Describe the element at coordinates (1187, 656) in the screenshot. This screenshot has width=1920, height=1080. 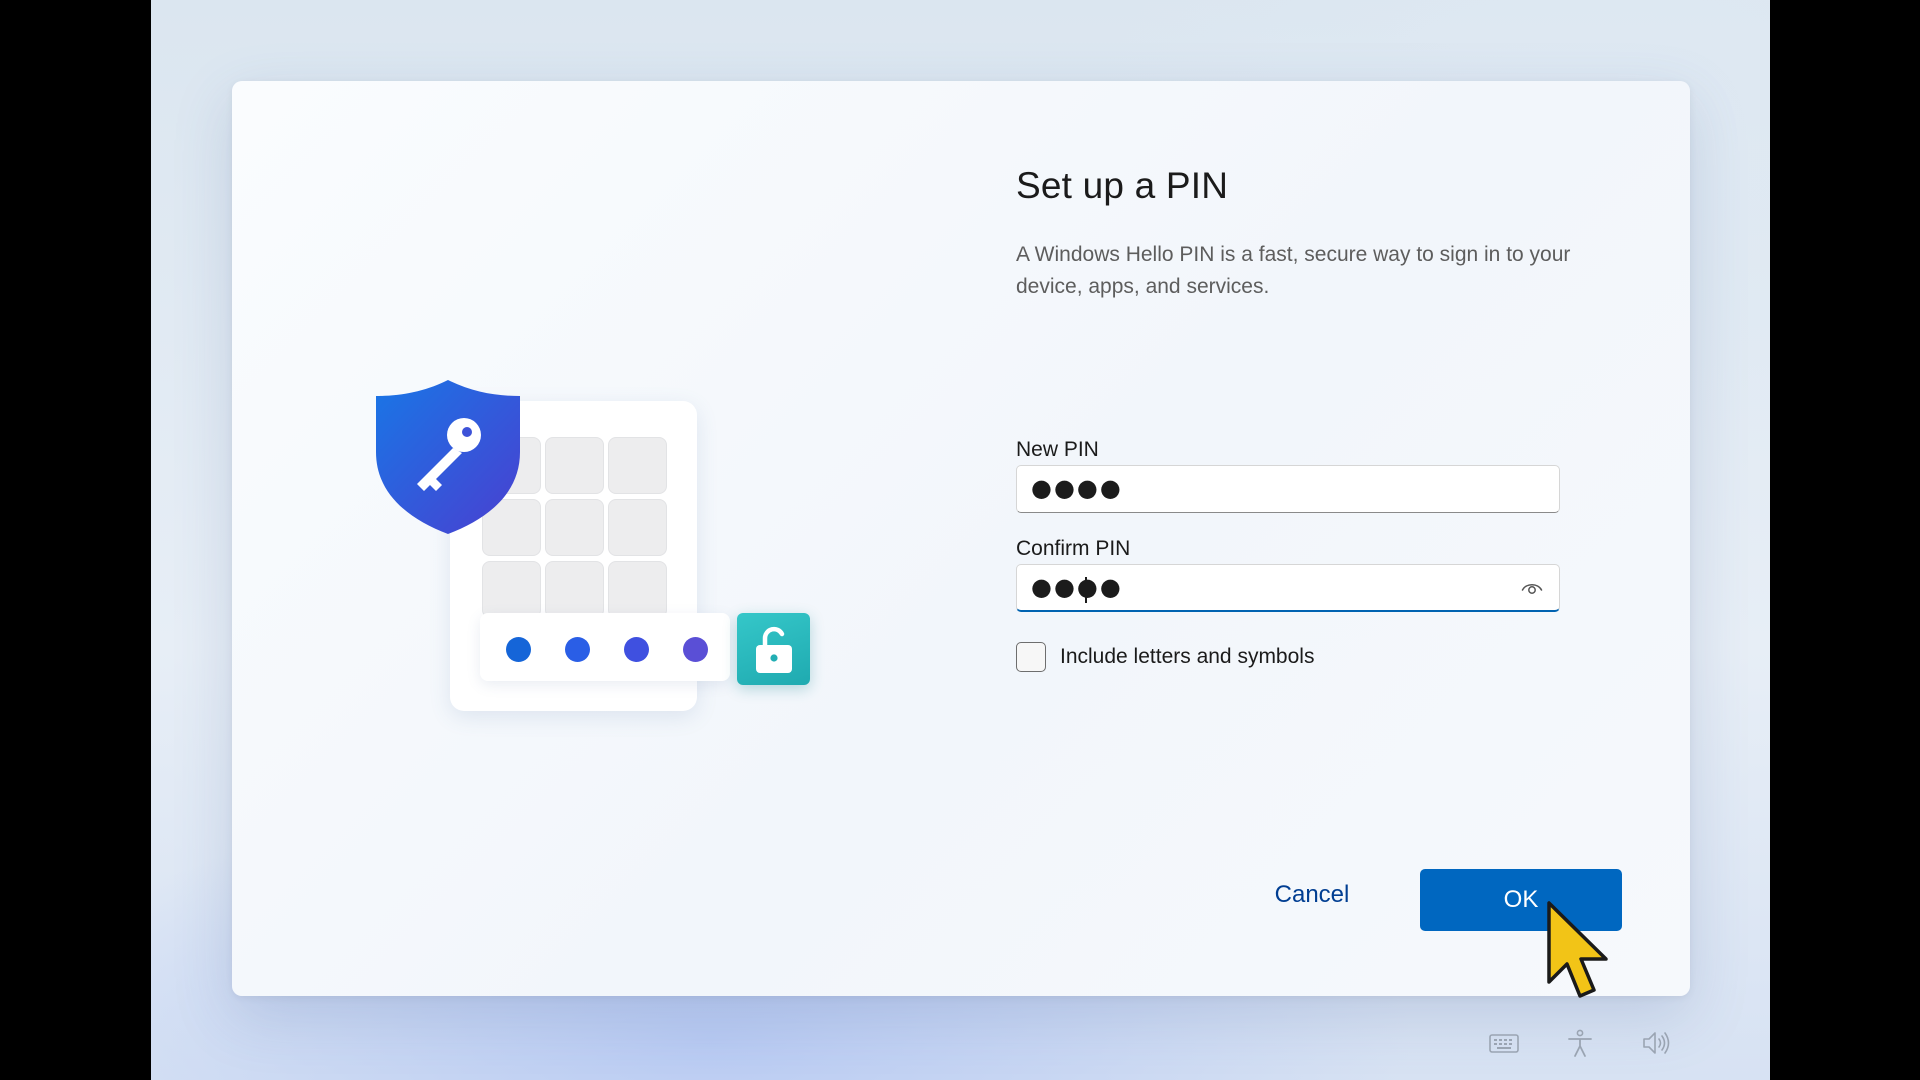
I see `include-letters-label: Include letters and symbols` at that location.